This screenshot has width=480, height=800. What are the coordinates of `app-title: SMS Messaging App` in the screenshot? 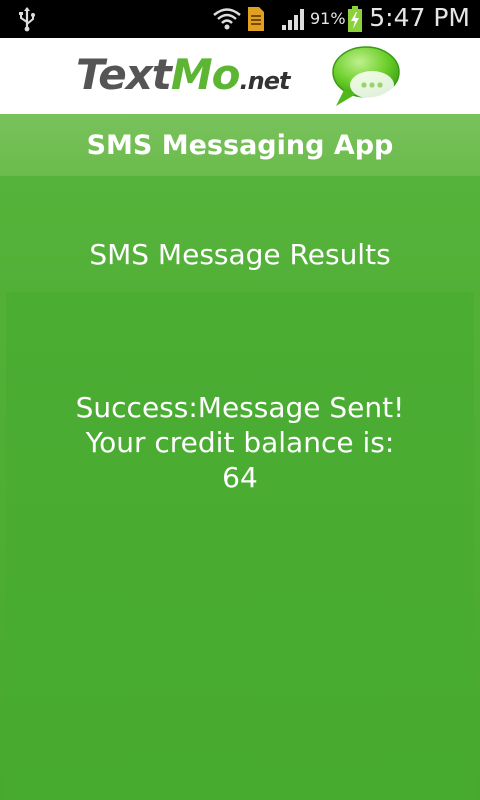 It's located at (240, 145).